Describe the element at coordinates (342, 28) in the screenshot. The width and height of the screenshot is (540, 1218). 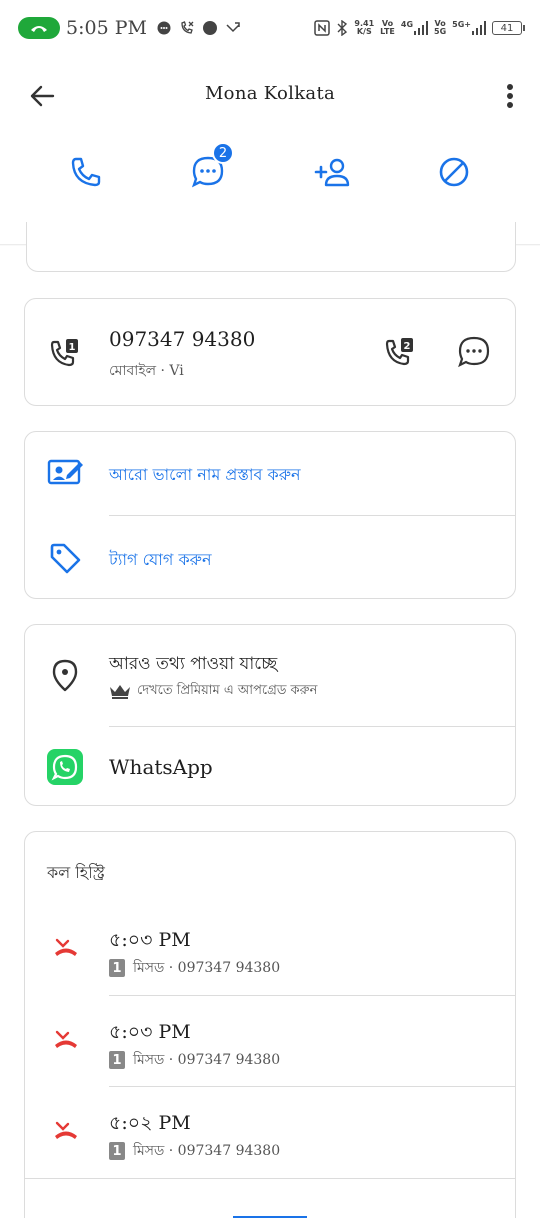
I see `bluetooth-icon` at that location.